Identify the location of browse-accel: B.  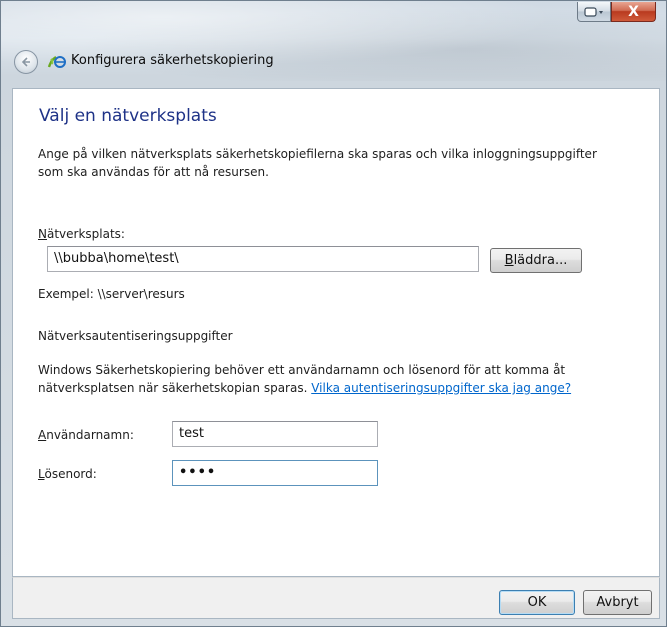
(509, 260).